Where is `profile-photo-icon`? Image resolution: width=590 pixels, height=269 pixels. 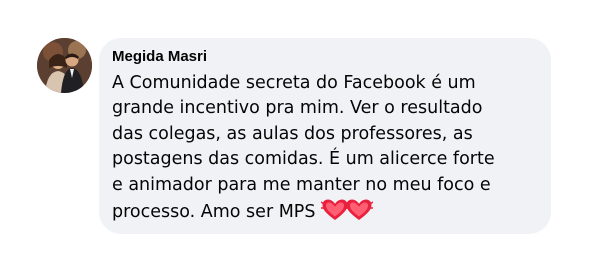 profile-photo-icon is located at coordinates (64, 65).